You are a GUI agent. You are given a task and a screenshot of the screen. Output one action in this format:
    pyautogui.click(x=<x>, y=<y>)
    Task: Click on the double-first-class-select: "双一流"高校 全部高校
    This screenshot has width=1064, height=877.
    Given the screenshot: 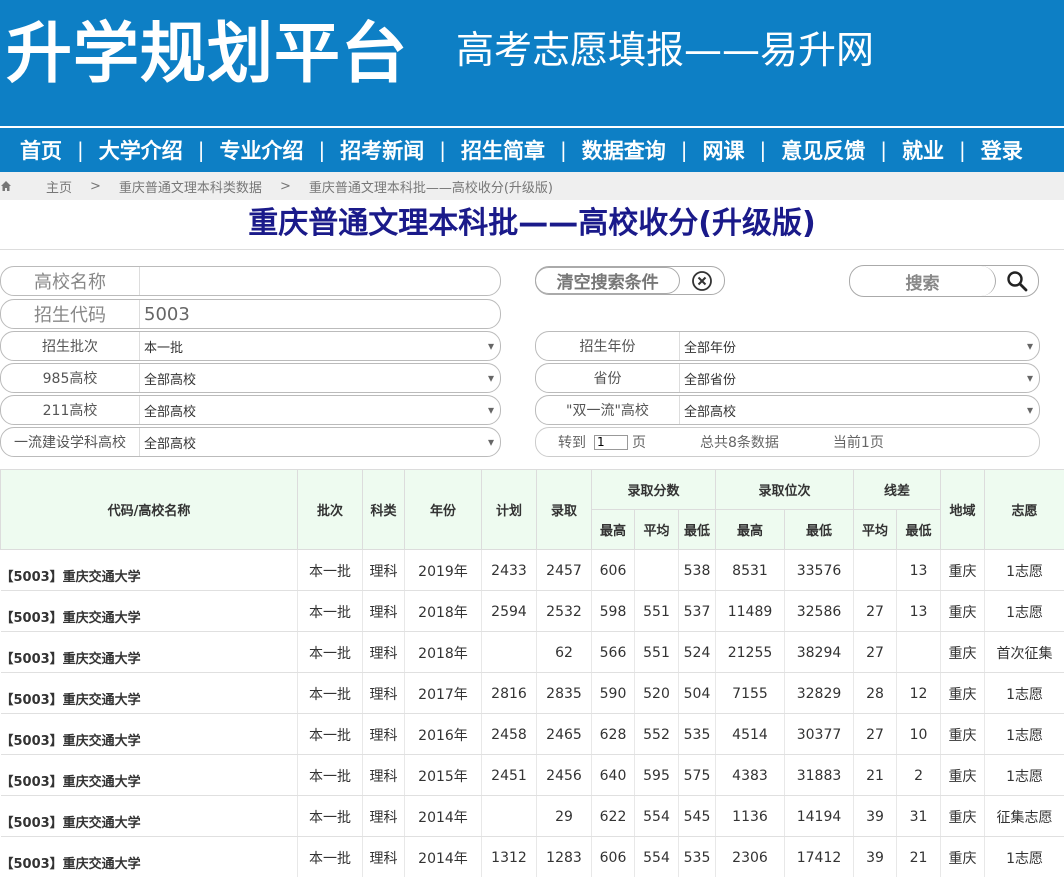 What is the action you would take?
    pyautogui.click(x=787, y=410)
    